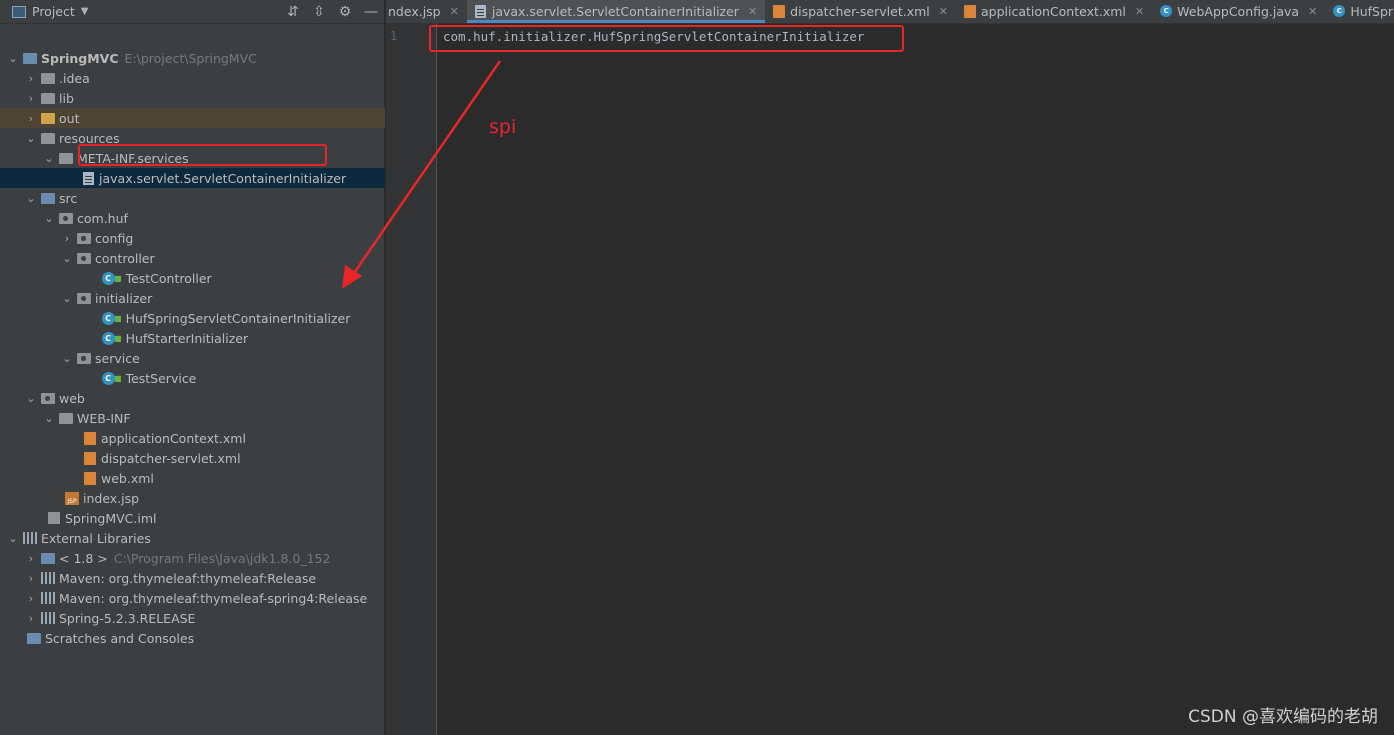 Image resolution: width=1394 pixels, height=735 pixels. I want to click on tree-item-label: Scratches and Consoles, so click(120, 638).